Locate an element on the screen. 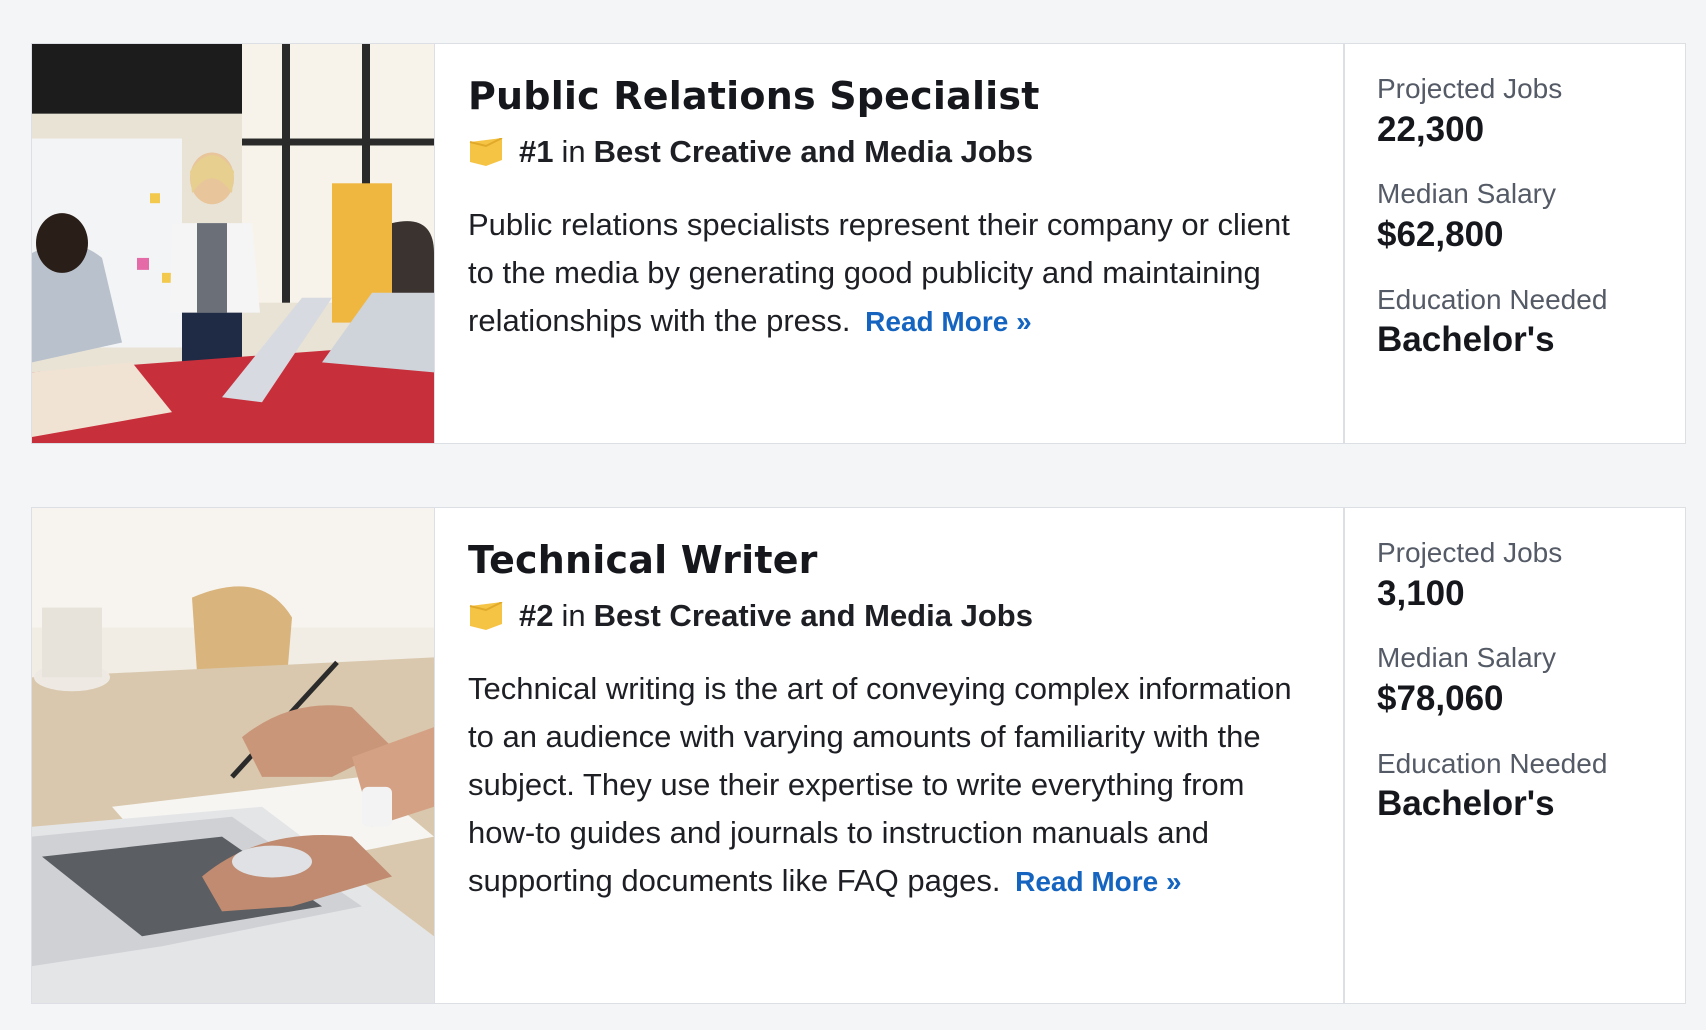 Image resolution: width=1706 pixels, height=1030 pixels. presentation-photo is located at coordinates (233, 243).